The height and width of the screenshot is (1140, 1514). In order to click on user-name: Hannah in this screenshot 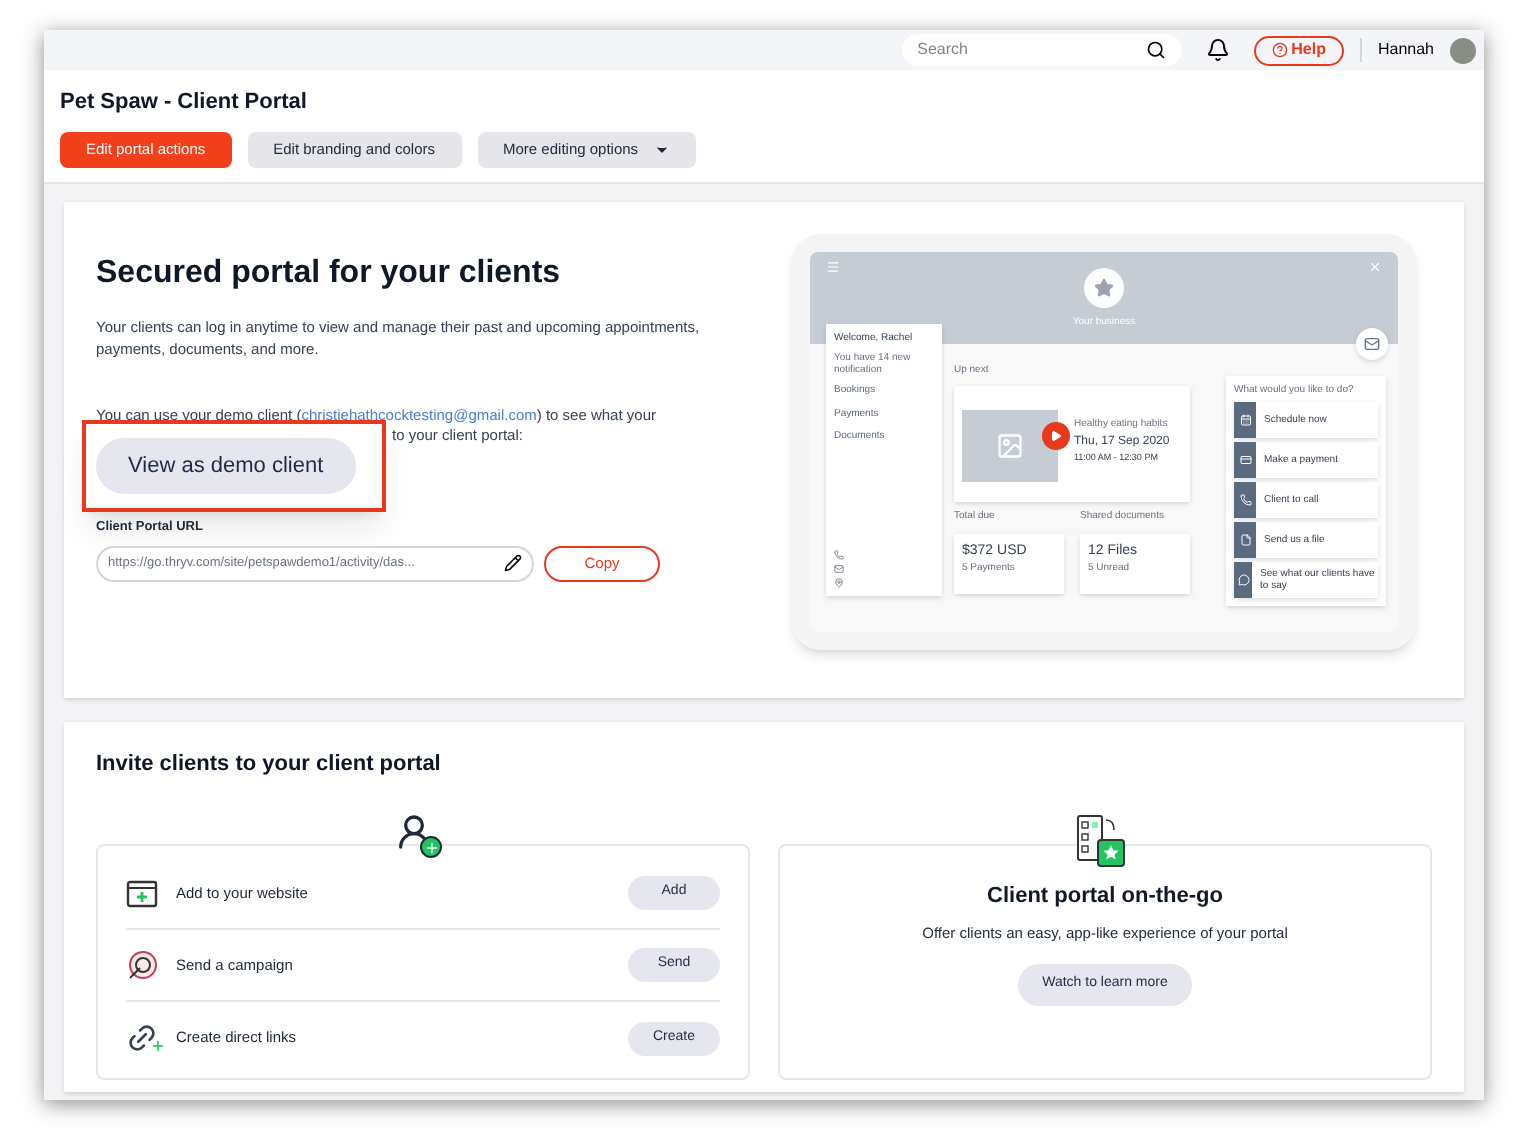, I will do `click(1396, 50)`.